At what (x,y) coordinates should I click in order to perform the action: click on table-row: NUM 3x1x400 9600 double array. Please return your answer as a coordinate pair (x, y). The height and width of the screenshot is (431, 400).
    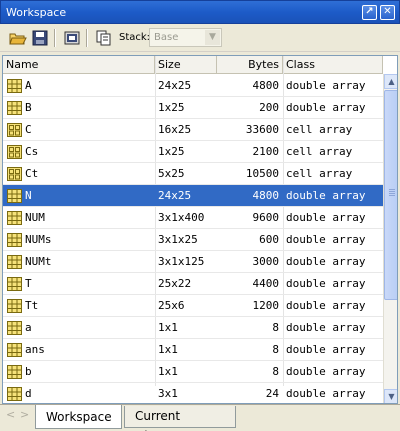
    Looking at the image, I should click on (193, 218).